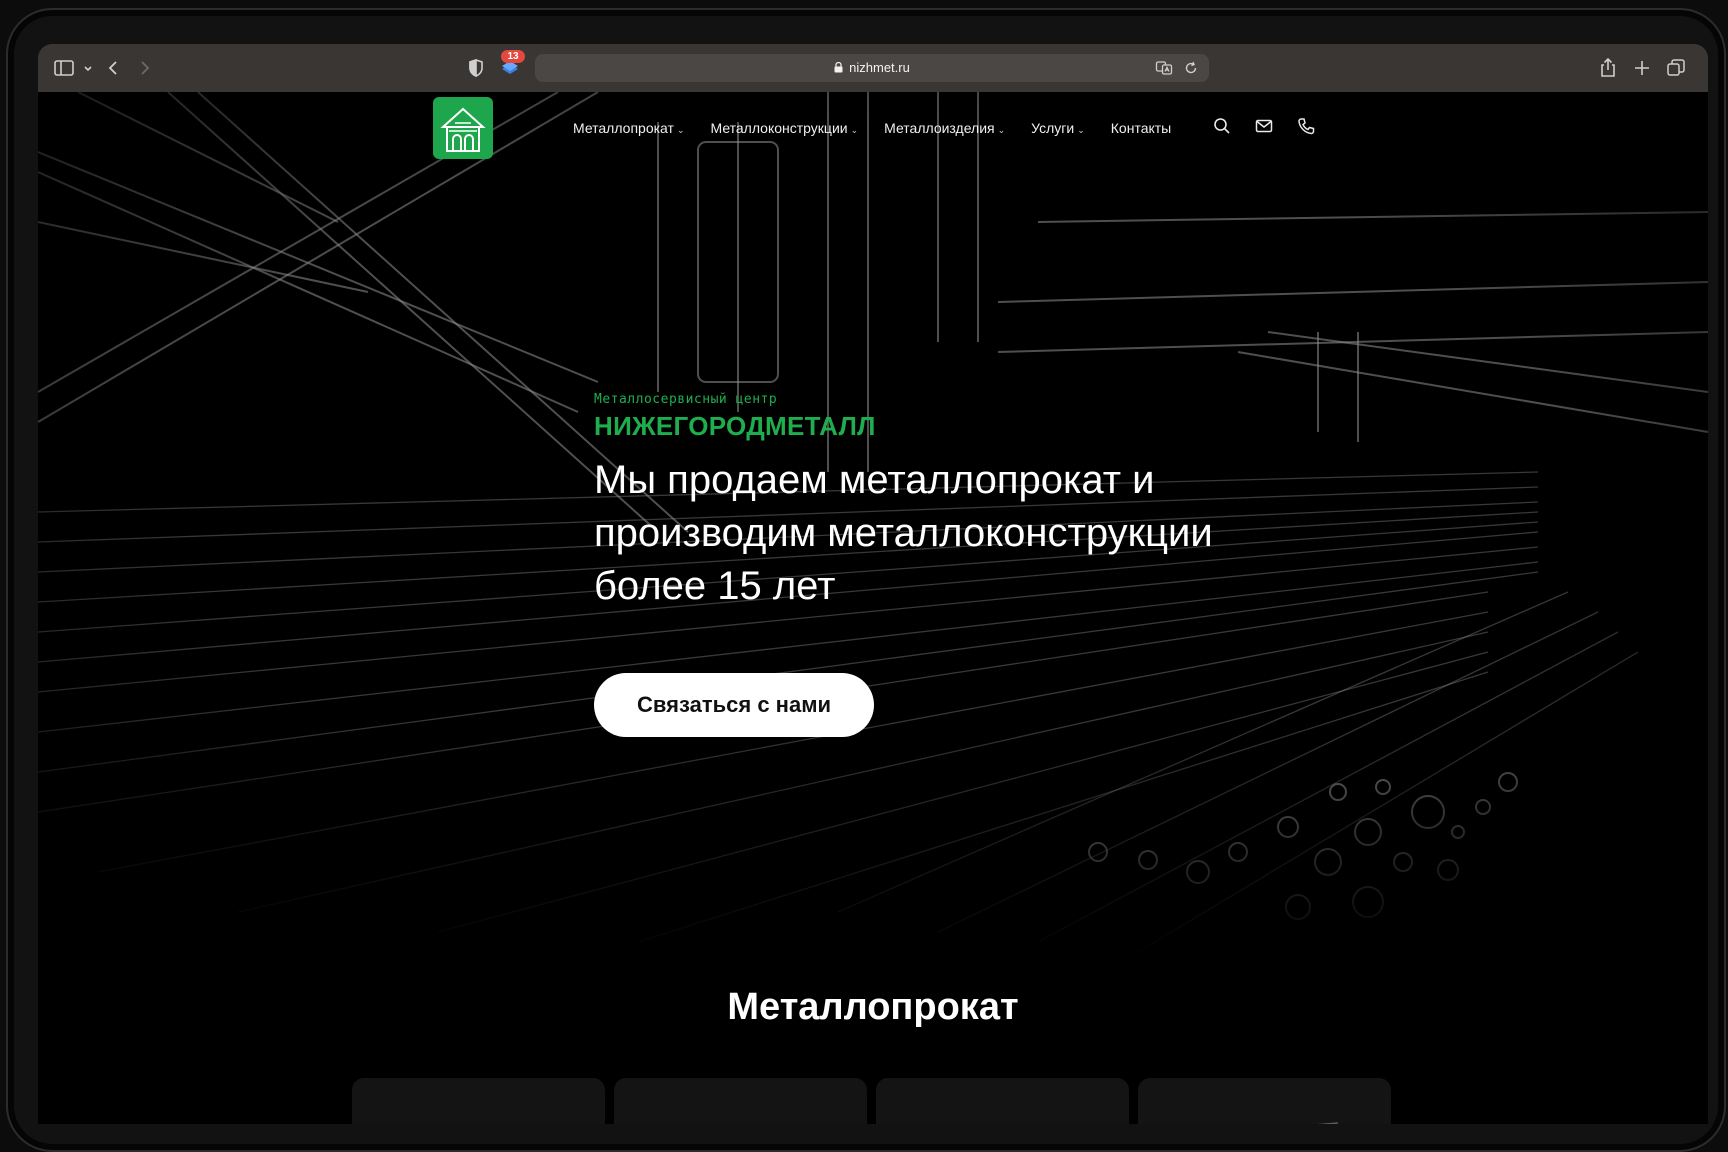  Describe the element at coordinates (1053, 128) in the screenshot. I see `nav-item-label: Услуги` at that location.